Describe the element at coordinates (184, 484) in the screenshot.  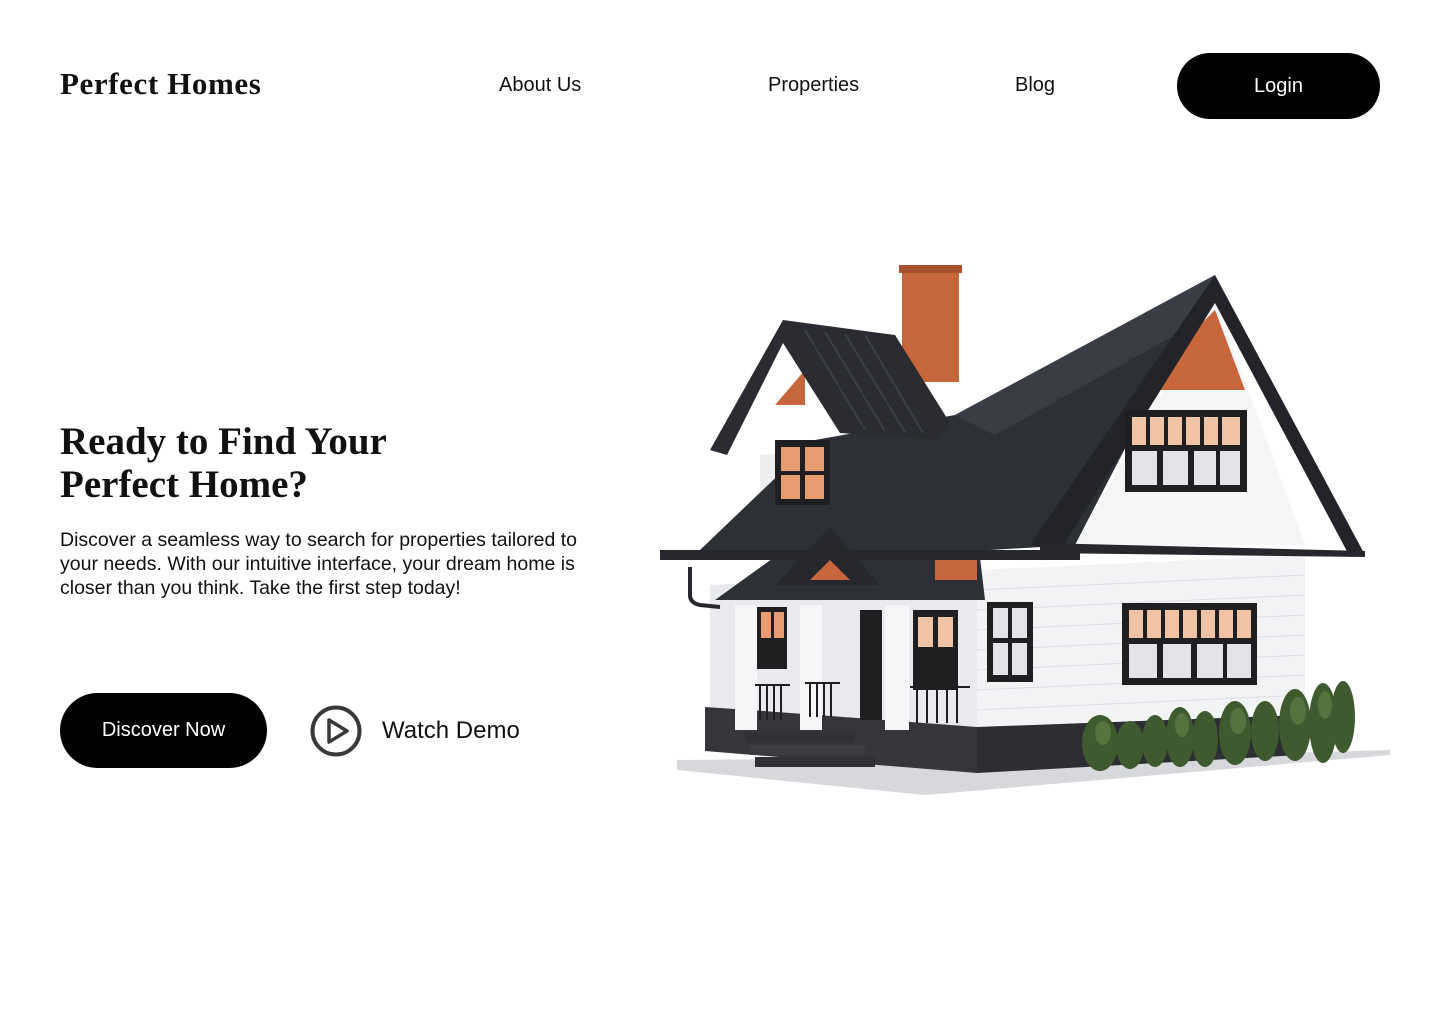
I see `hero-title-line-2: Perfect Home?` at that location.